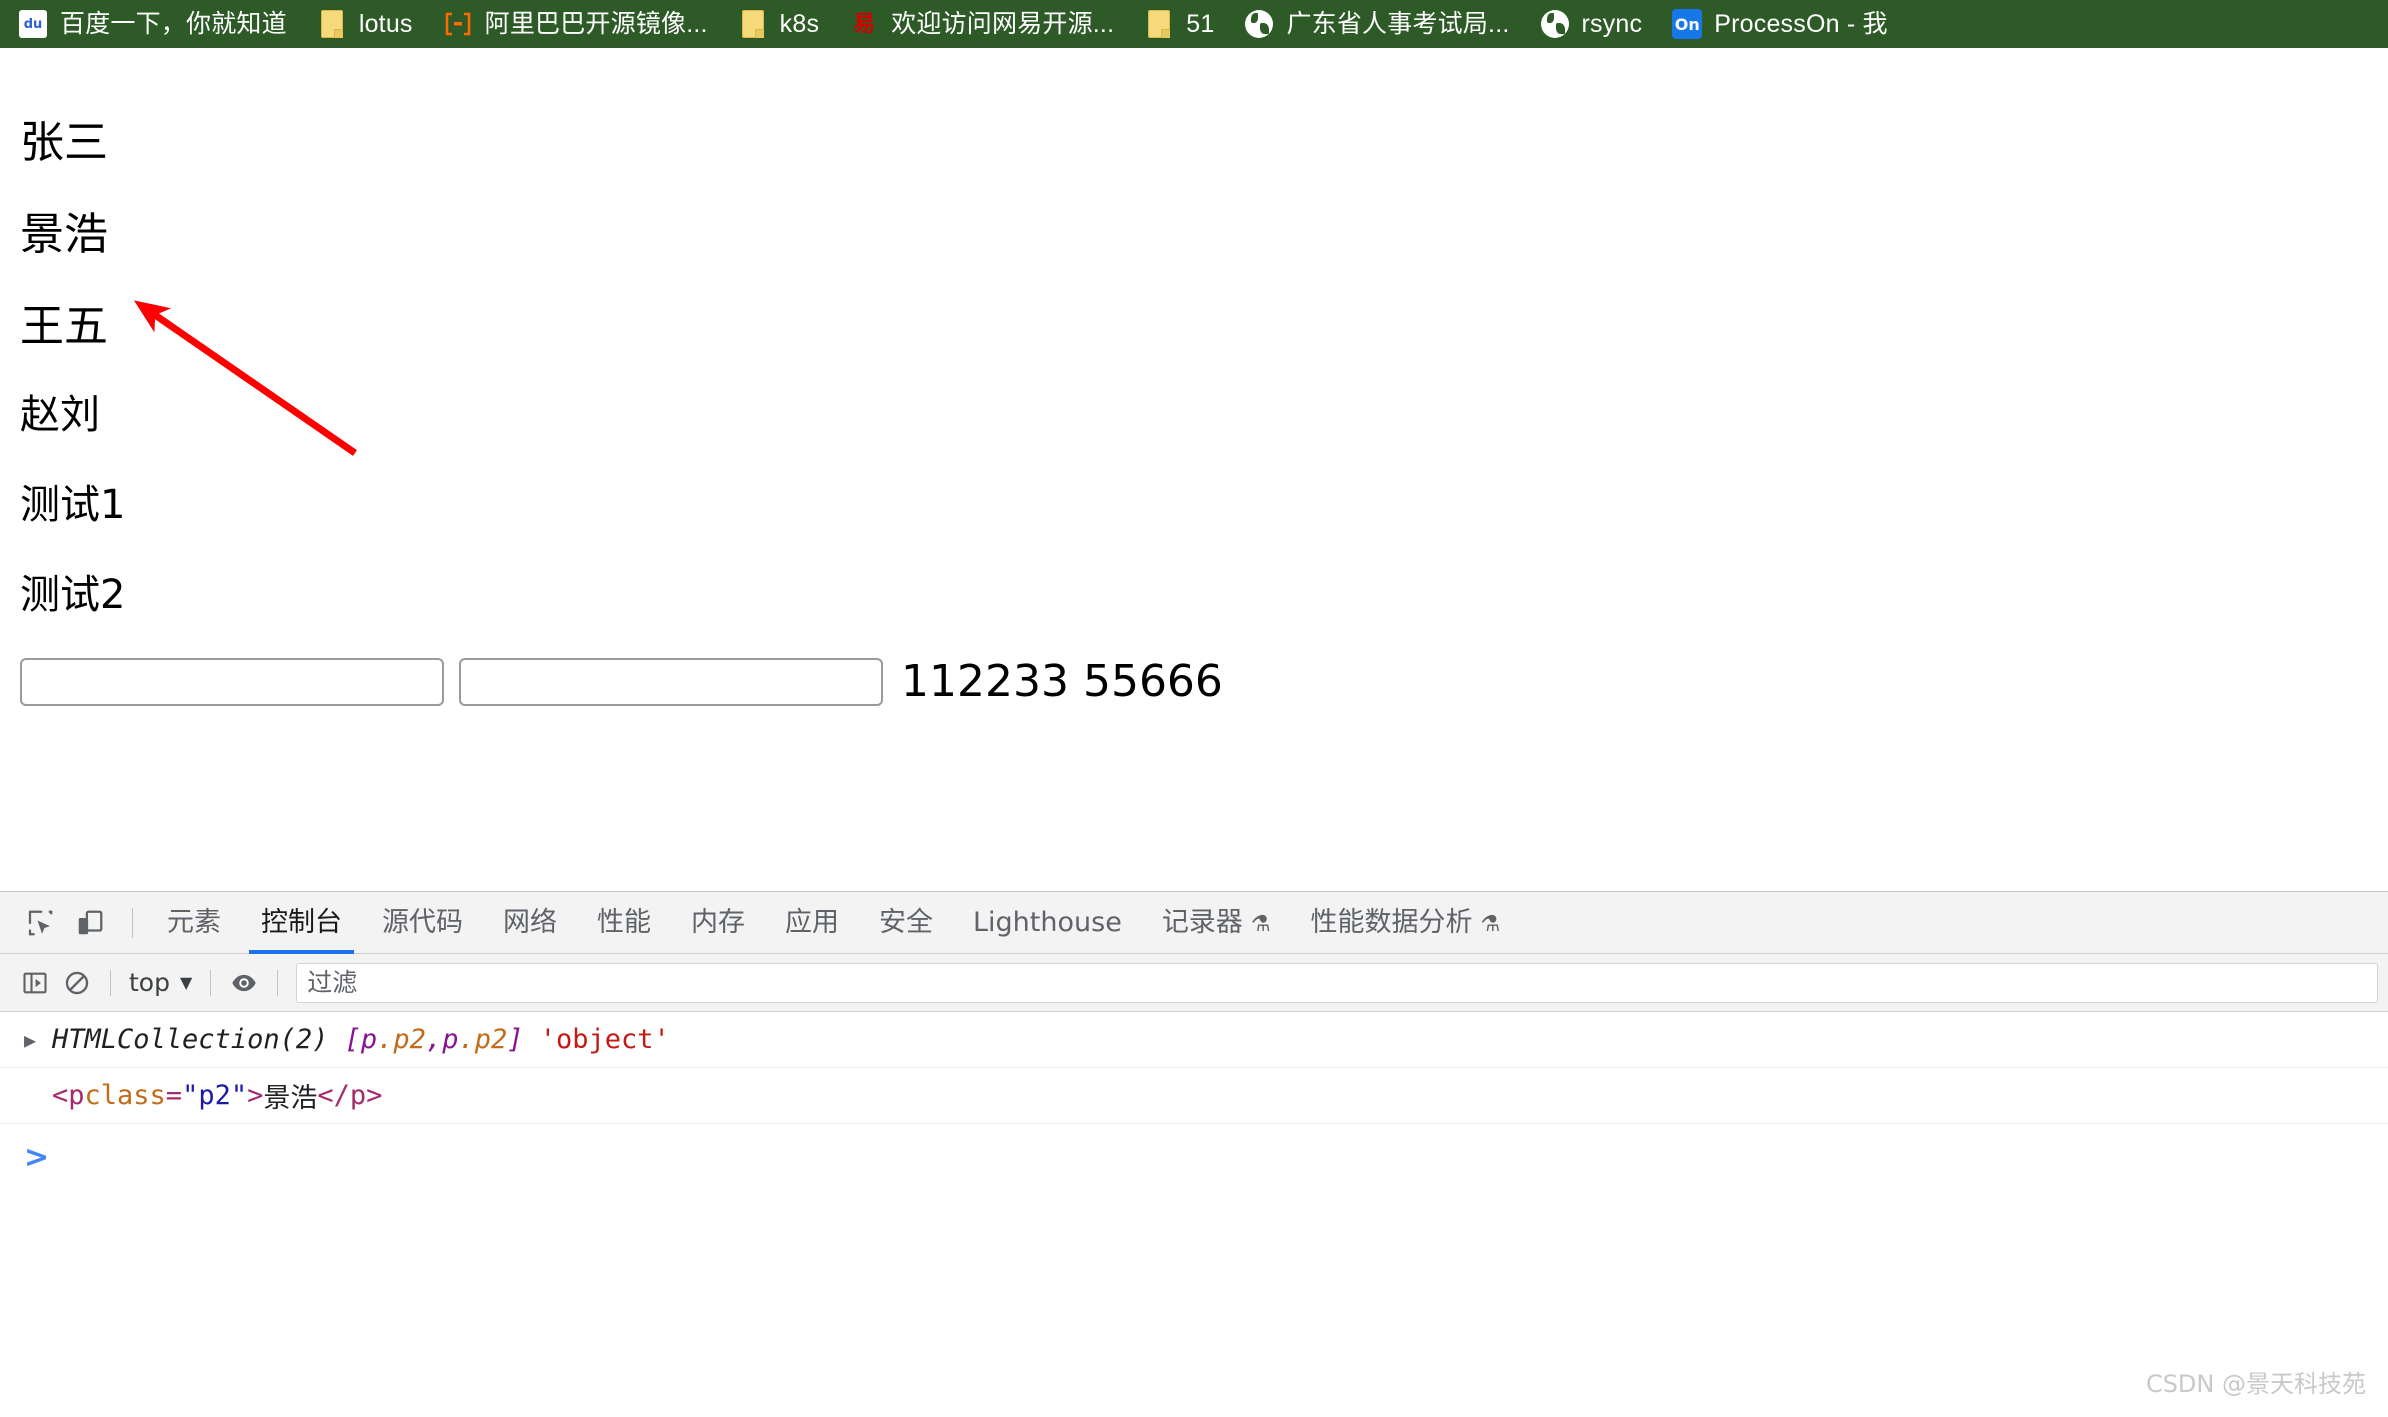 The width and height of the screenshot is (2388, 1417). I want to click on bookmark-item-baidu: du 百度一下，你就知道, so click(152, 24).